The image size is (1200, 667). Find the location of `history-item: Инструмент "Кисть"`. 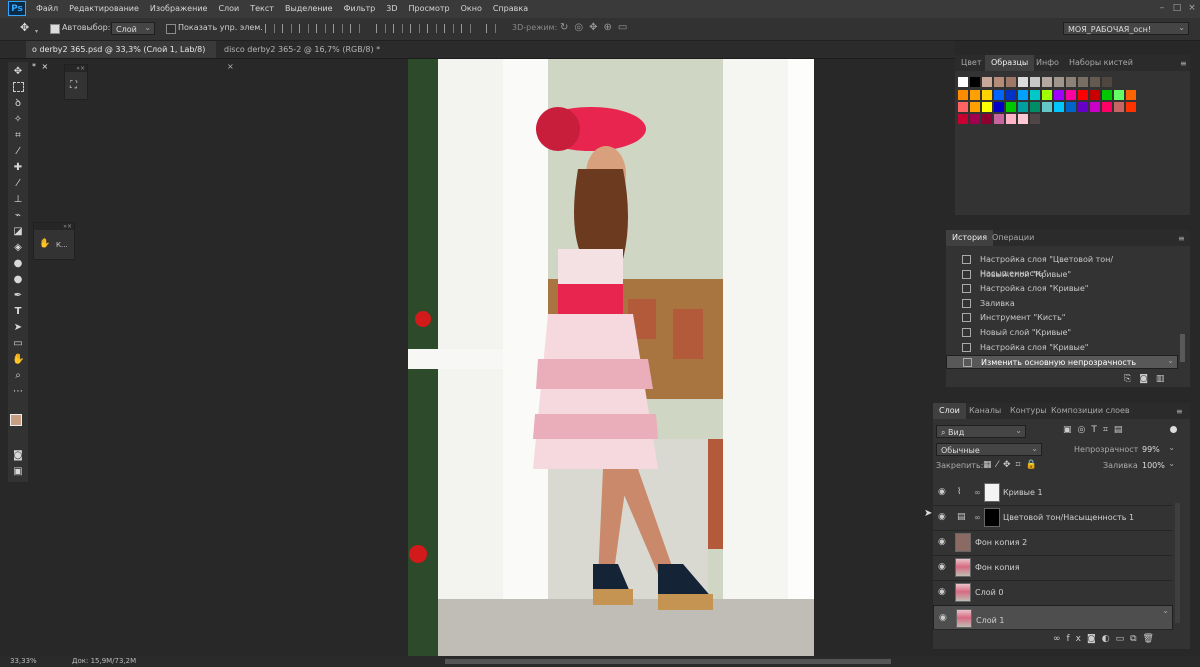

history-item: Инструмент "Кисть" is located at coordinates (1062, 318).